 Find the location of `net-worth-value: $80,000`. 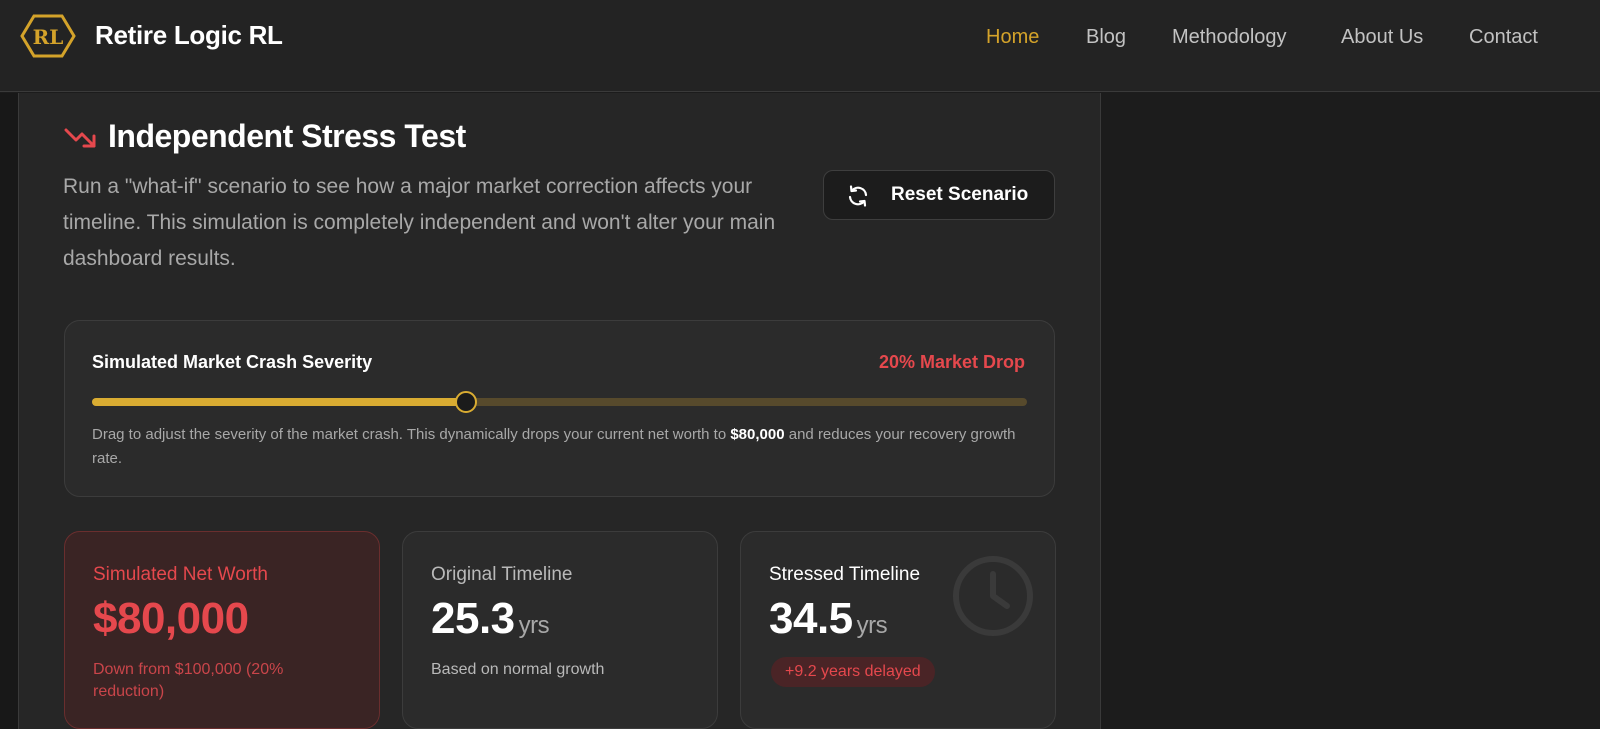

net-worth-value: $80,000 is located at coordinates (171, 618).